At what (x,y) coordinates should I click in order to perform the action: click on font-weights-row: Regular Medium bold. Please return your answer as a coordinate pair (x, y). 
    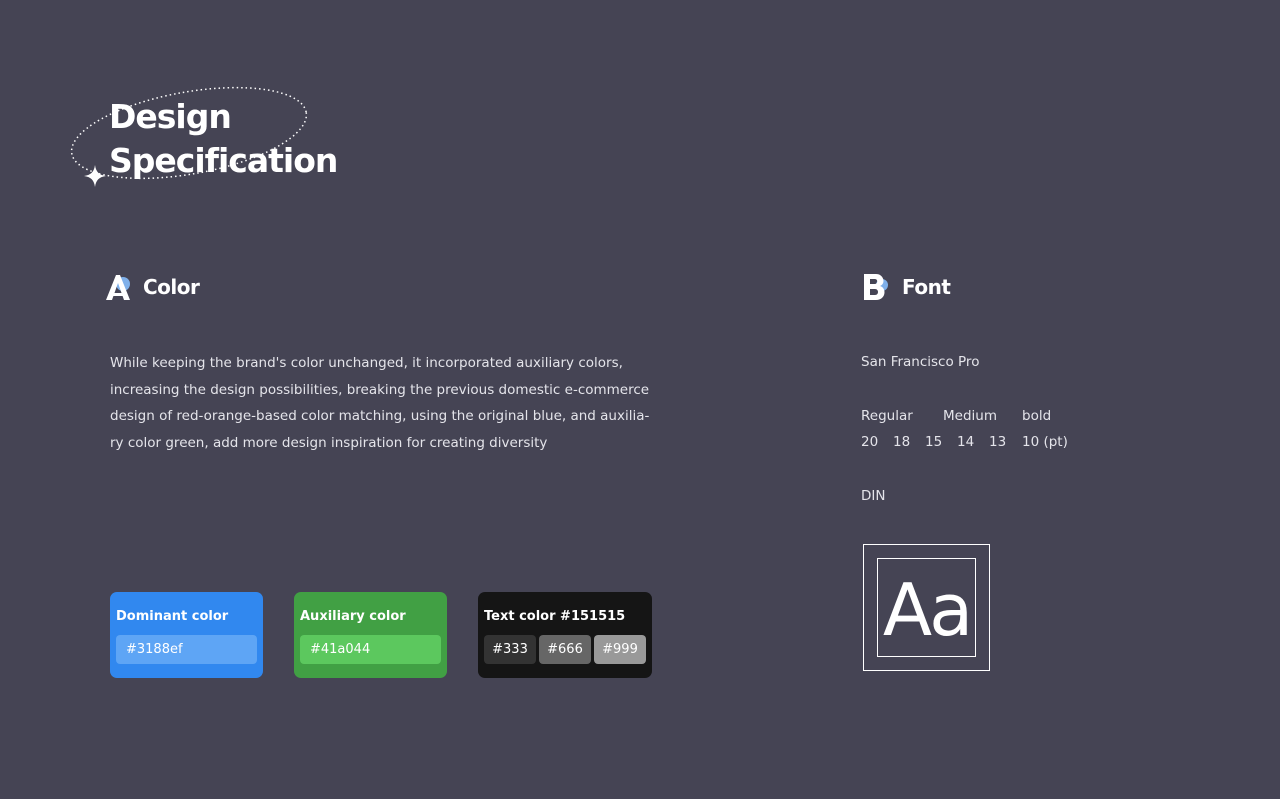
    Looking at the image, I should click on (956, 416).